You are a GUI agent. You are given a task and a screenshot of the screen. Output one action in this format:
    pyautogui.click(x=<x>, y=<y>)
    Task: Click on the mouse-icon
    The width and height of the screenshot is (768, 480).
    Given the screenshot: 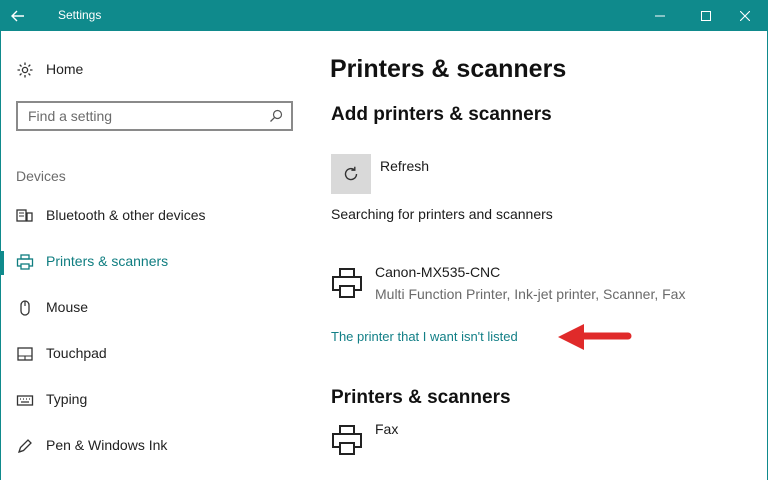 What is the action you would take?
    pyautogui.click(x=25, y=308)
    